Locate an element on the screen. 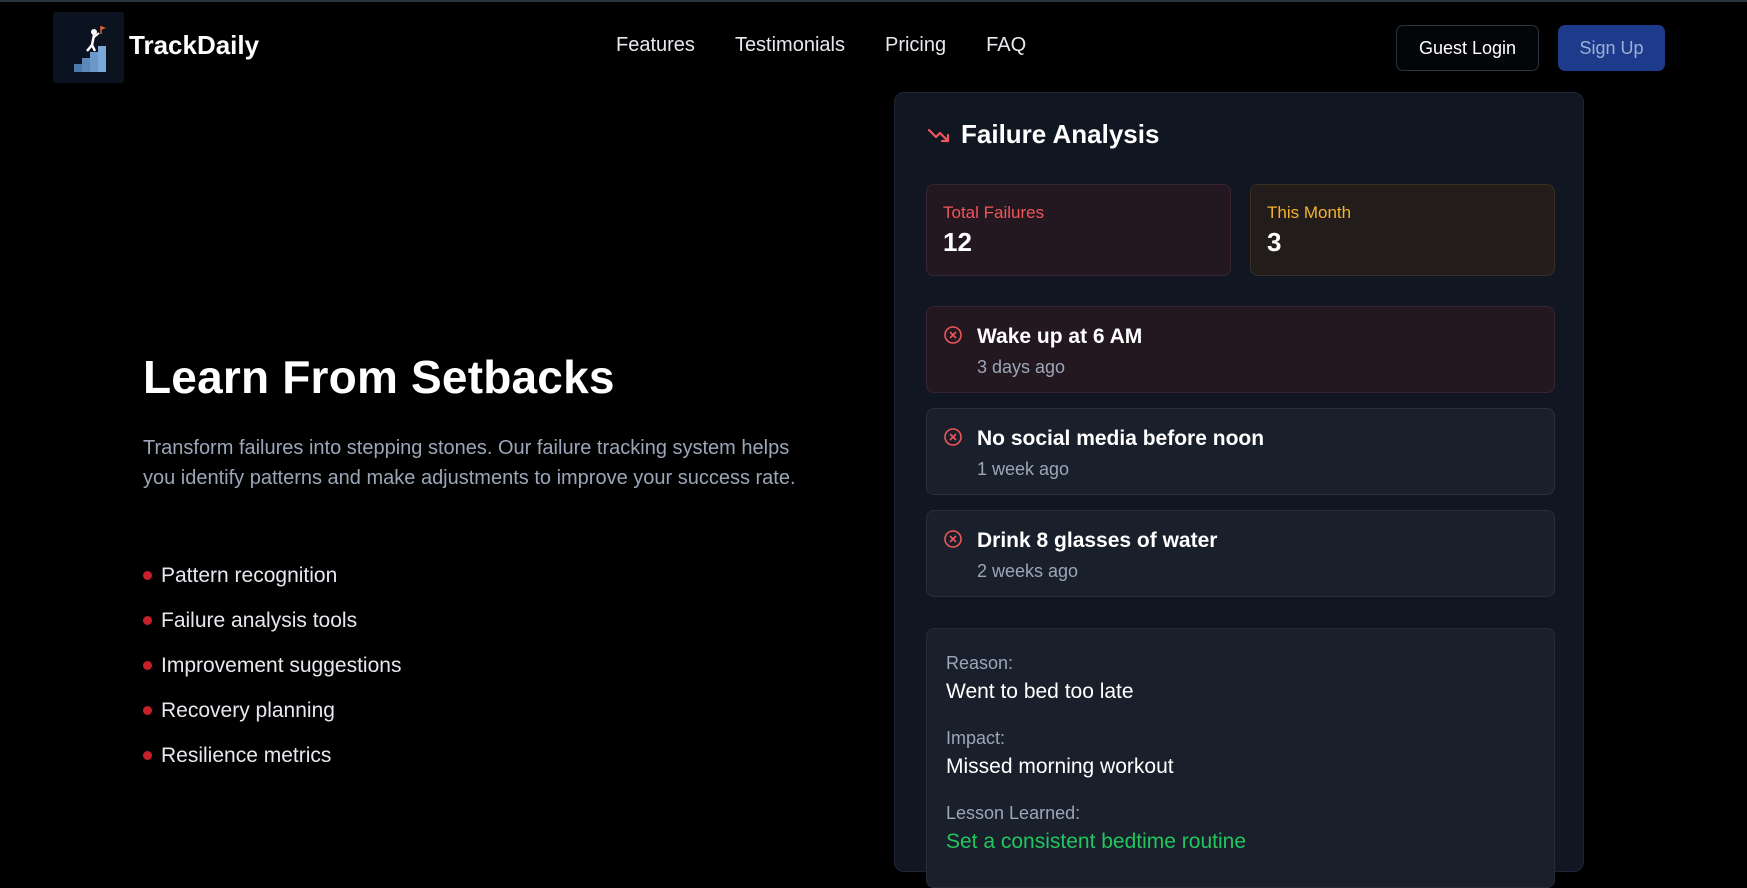 This screenshot has width=1747, height=888. impact-value: Missed morning workout is located at coordinates (1060, 766).